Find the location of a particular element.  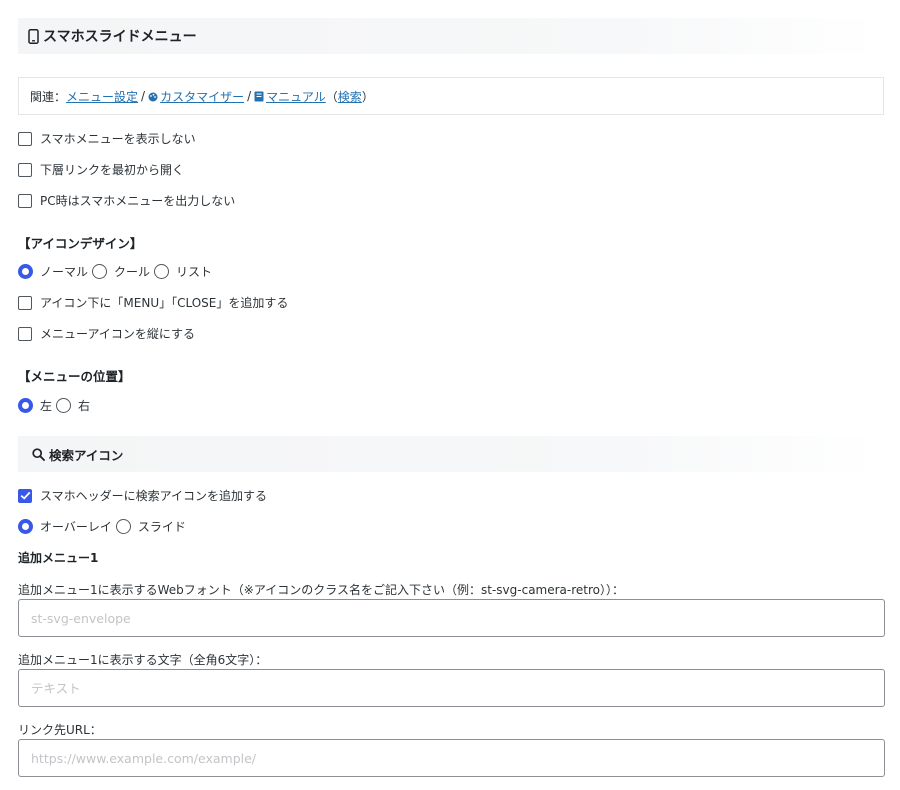

radio-list-label: リスト is located at coordinates (194, 272).